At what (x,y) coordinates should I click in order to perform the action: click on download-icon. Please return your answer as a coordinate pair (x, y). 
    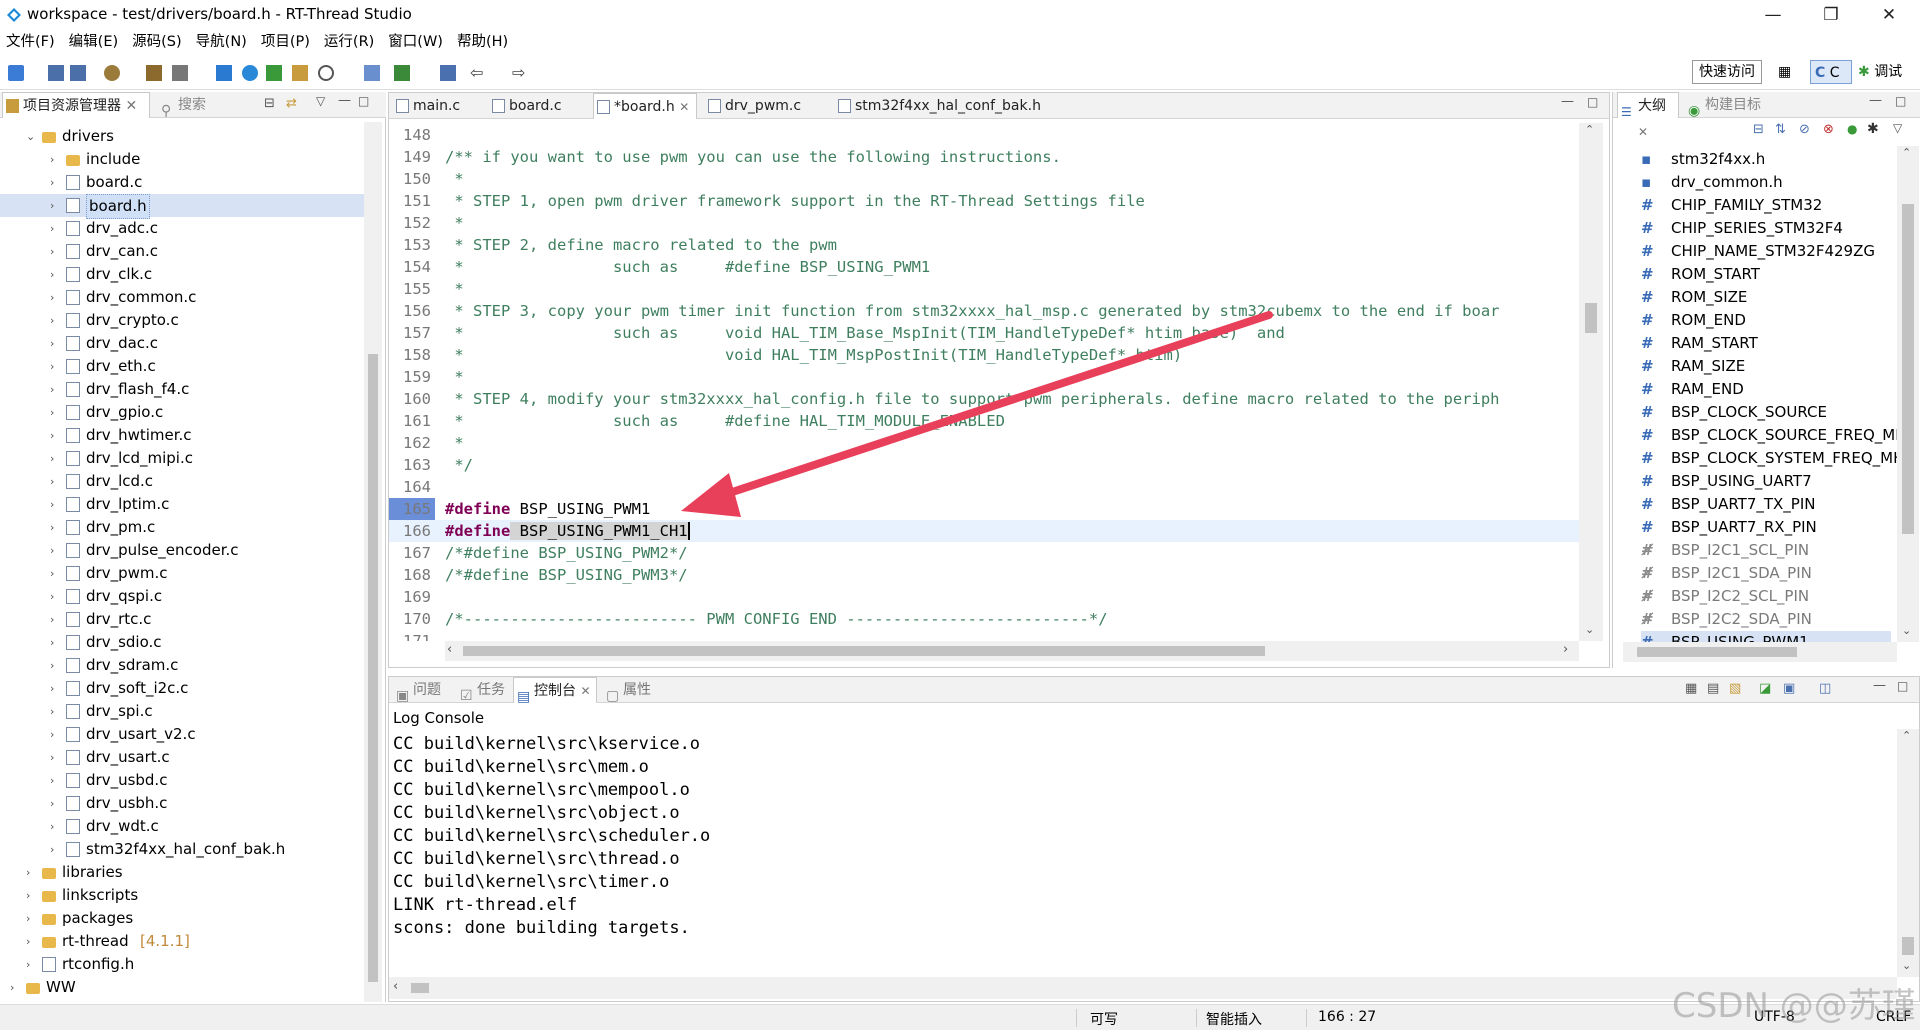
    Looking at the image, I should click on (402, 73).